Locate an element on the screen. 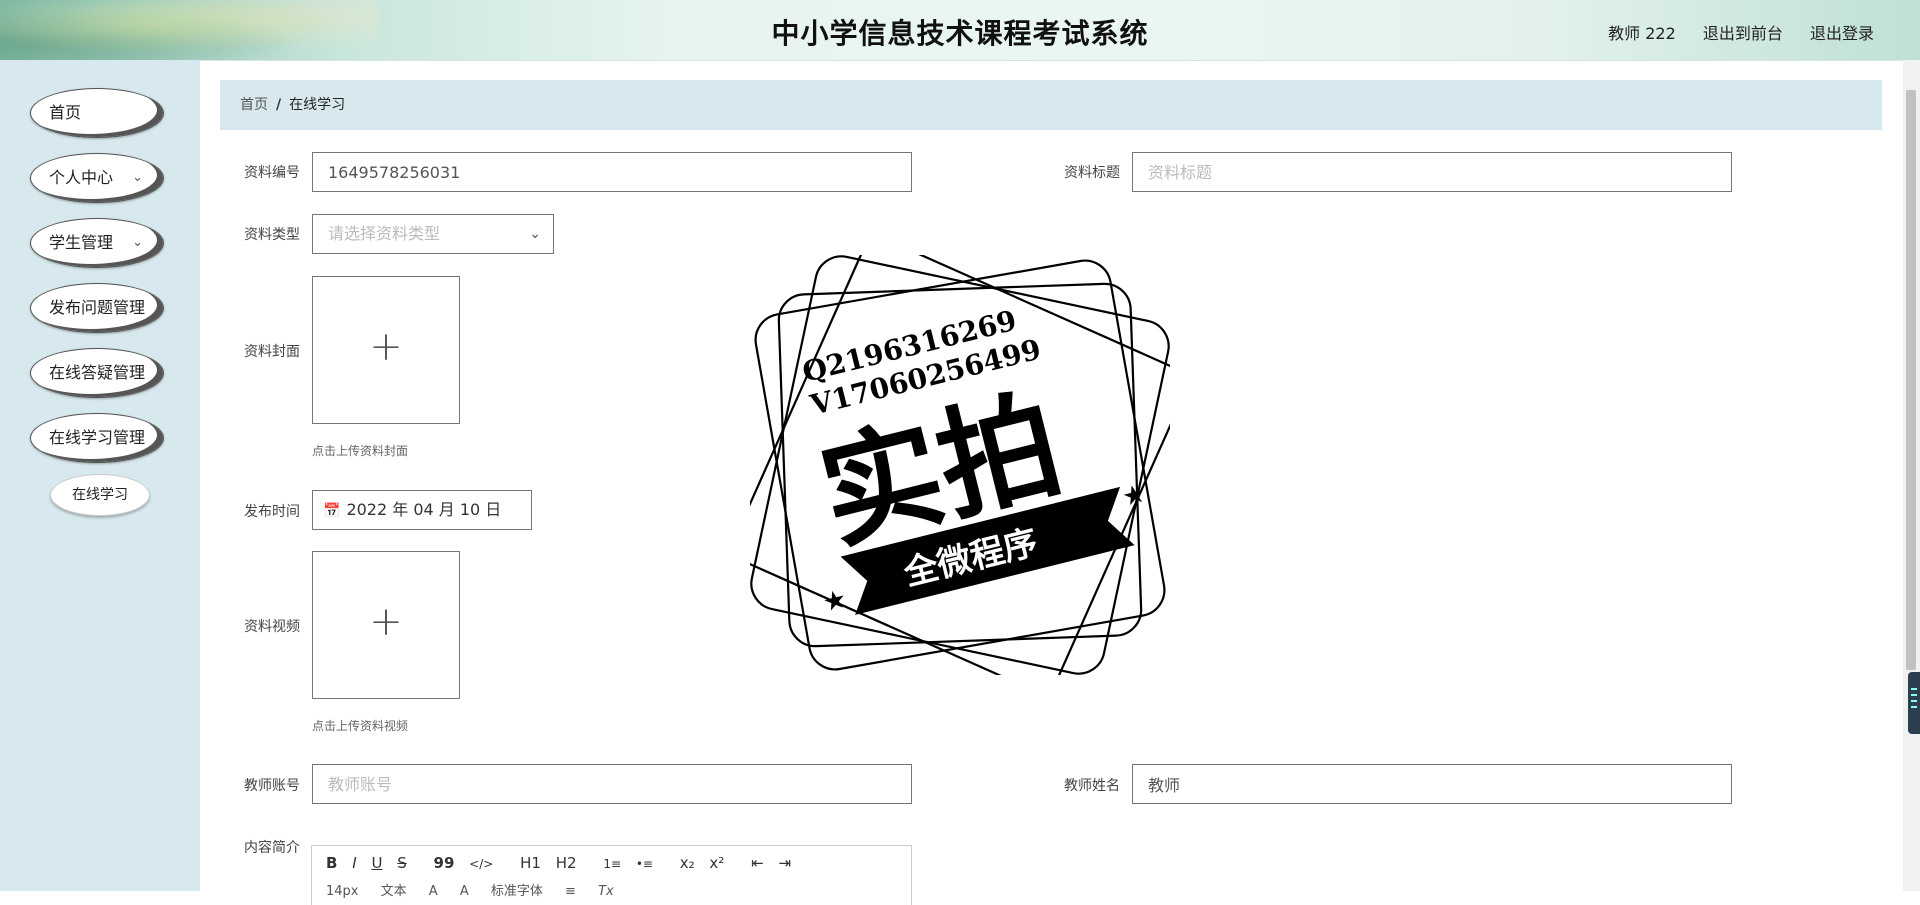 This screenshot has width=1920, height=905. material-title-label: 资料标题 is located at coordinates (1092, 173).